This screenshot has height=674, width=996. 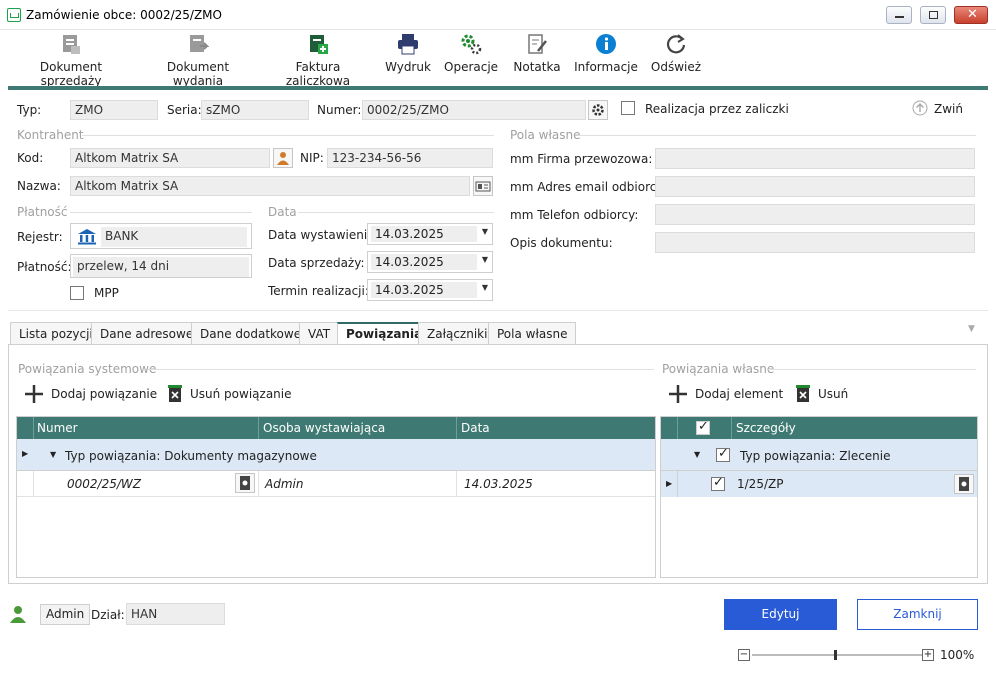 I want to click on tab-vat: VAT, so click(x=319, y=333).